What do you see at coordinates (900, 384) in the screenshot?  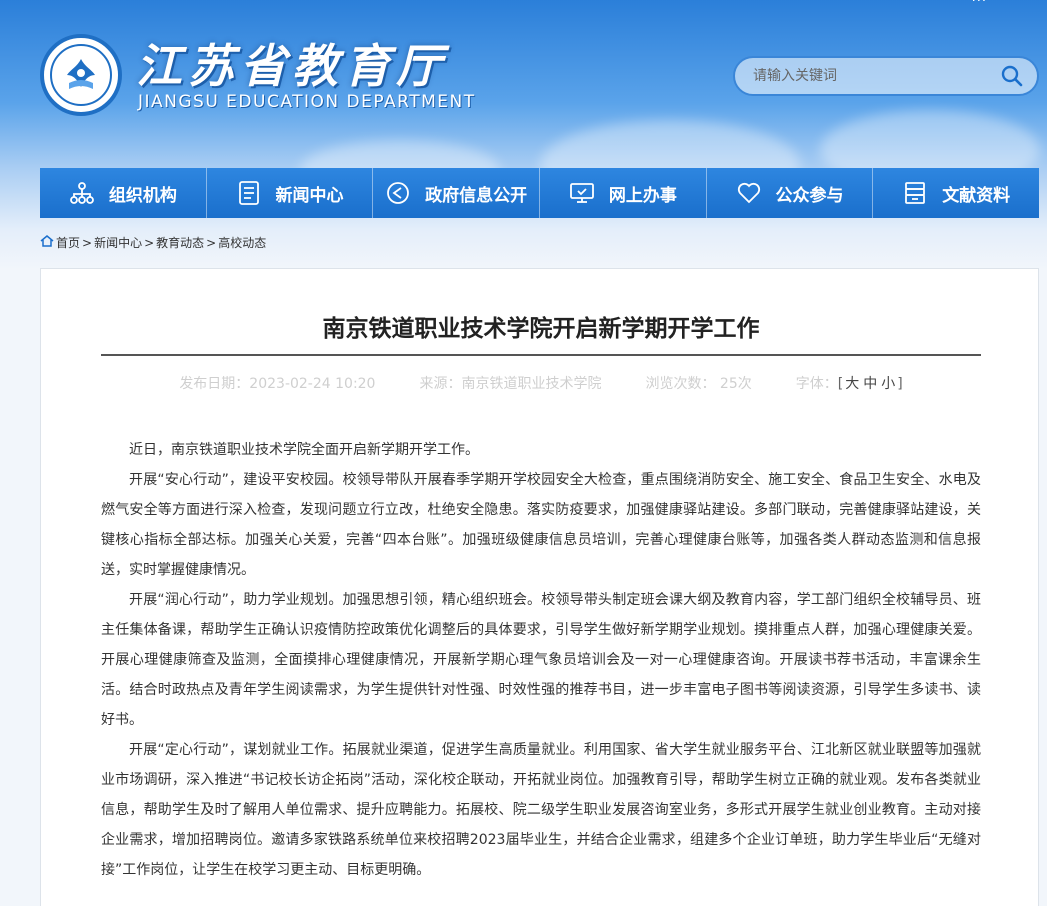 I see `bracket-close: ]` at bounding box center [900, 384].